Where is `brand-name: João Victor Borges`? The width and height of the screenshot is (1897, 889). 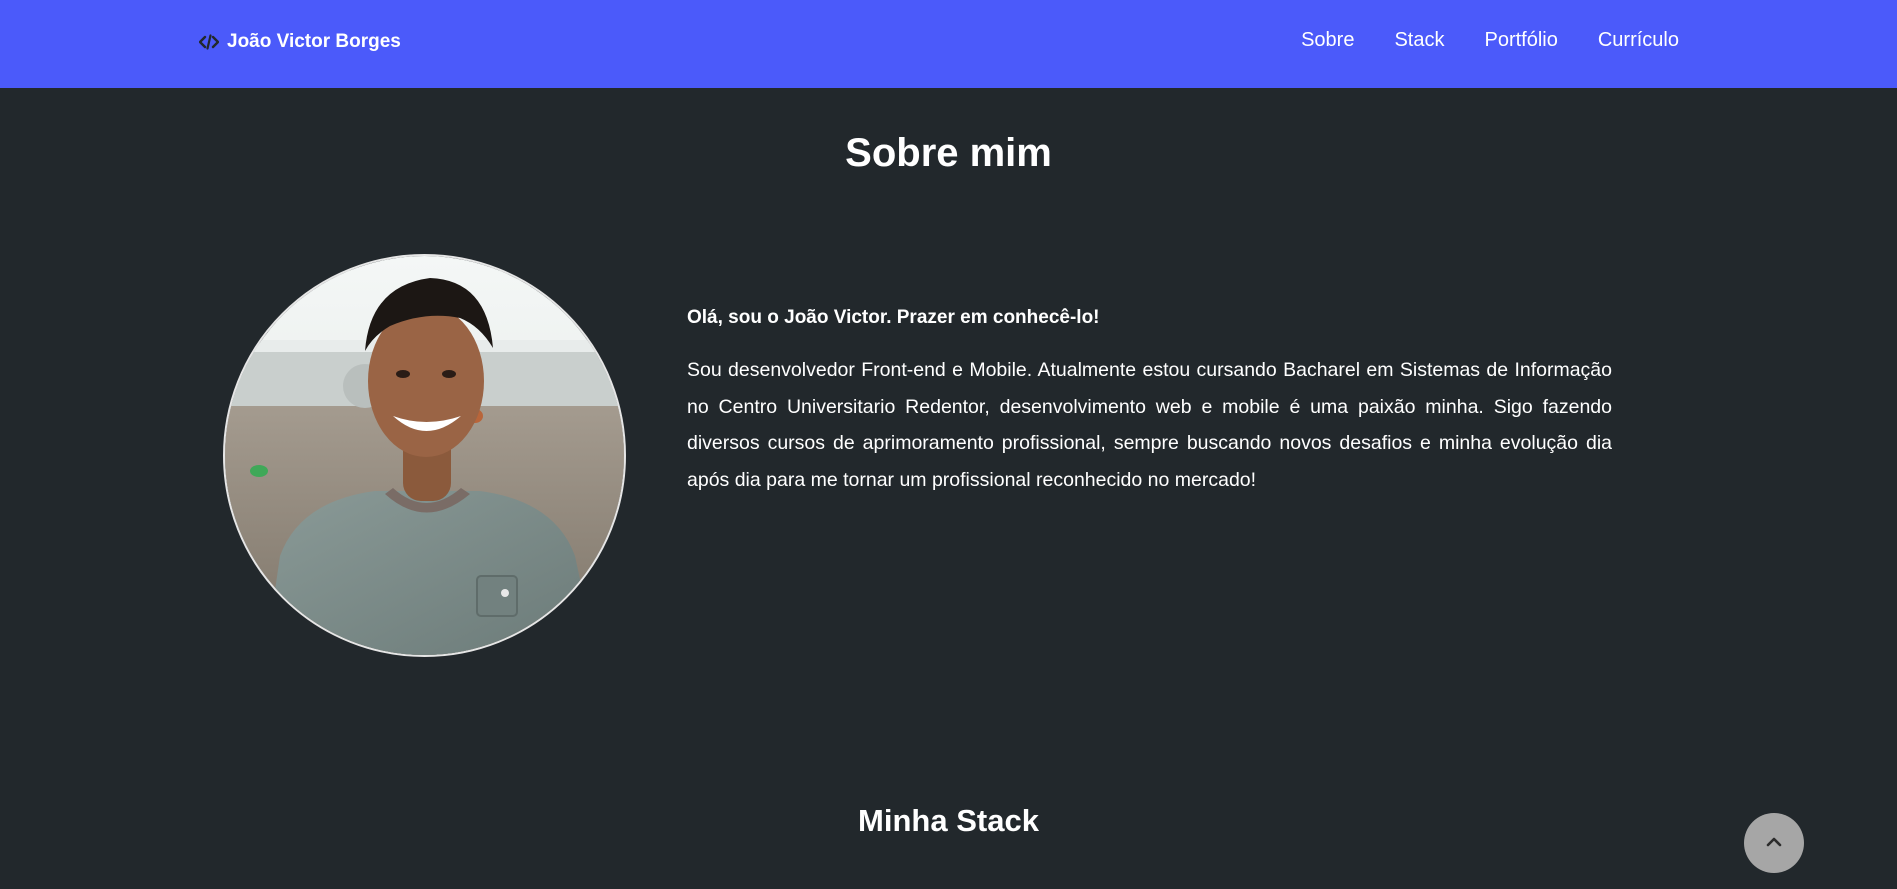 brand-name: João Victor Borges is located at coordinates (314, 41).